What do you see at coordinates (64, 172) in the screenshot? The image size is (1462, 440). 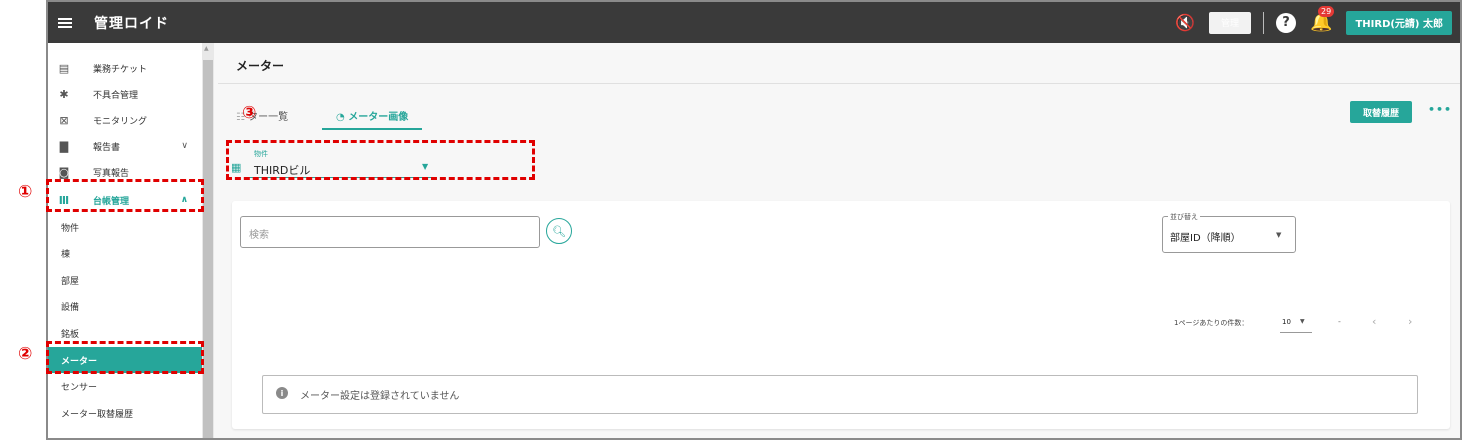 I see `camera-icon: ◙` at bounding box center [64, 172].